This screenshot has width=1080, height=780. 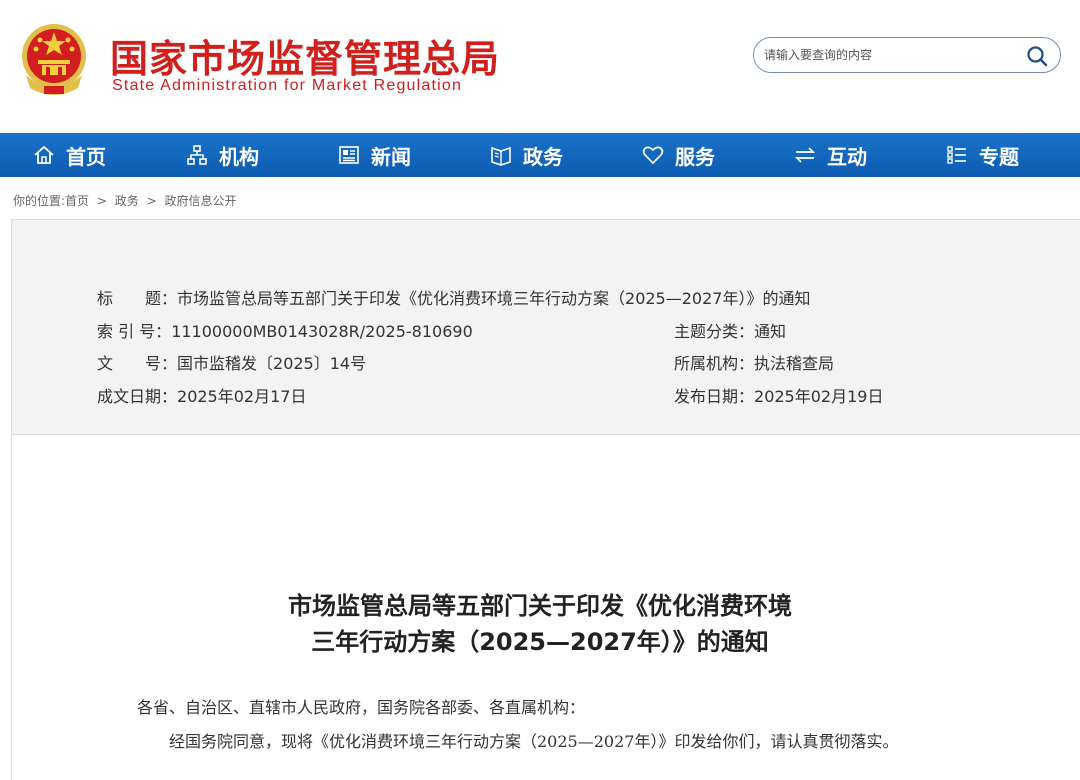 What do you see at coordinates (543, 156) in the screenshot?
I see `nav-label: 政务` at bounding box center [543, 156].